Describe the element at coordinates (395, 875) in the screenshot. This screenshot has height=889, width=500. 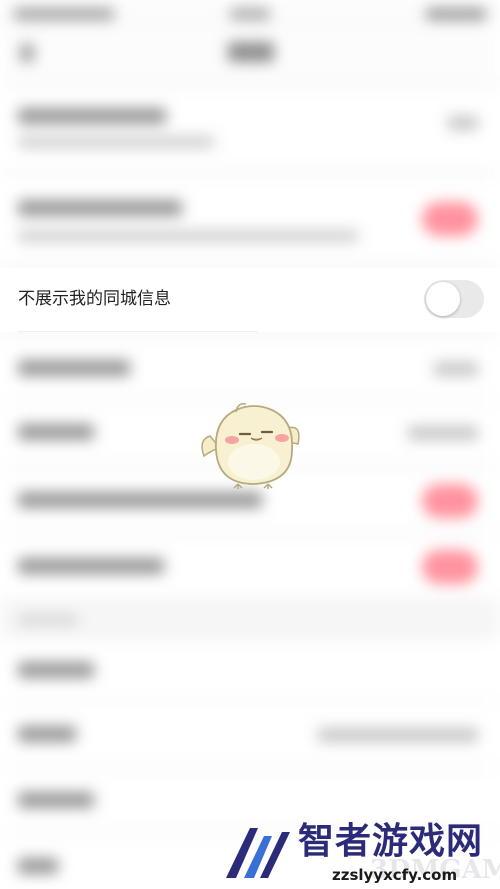
I see `watermark-url: zzslyyxcfy.com` at that location.